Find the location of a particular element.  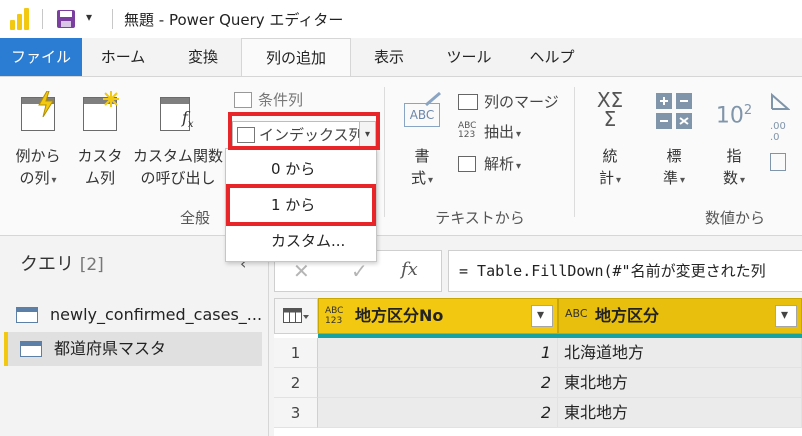

invoke-custom-function-label-1: カスタム関数 is located at coordinates (177, 156).